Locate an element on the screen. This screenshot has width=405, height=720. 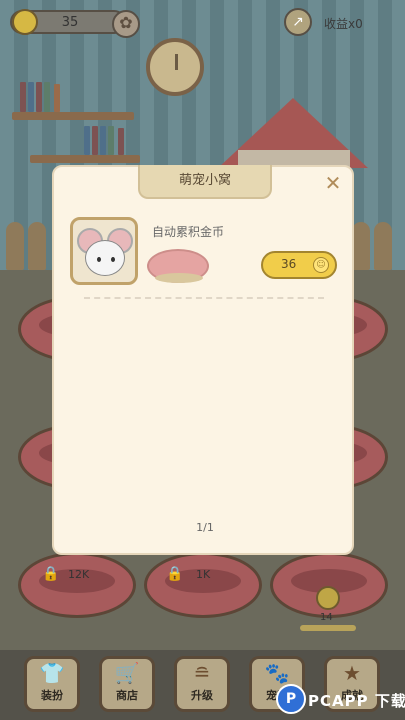
nav-shop-button: 🛒 商店 is located at coordinates (127, 684).